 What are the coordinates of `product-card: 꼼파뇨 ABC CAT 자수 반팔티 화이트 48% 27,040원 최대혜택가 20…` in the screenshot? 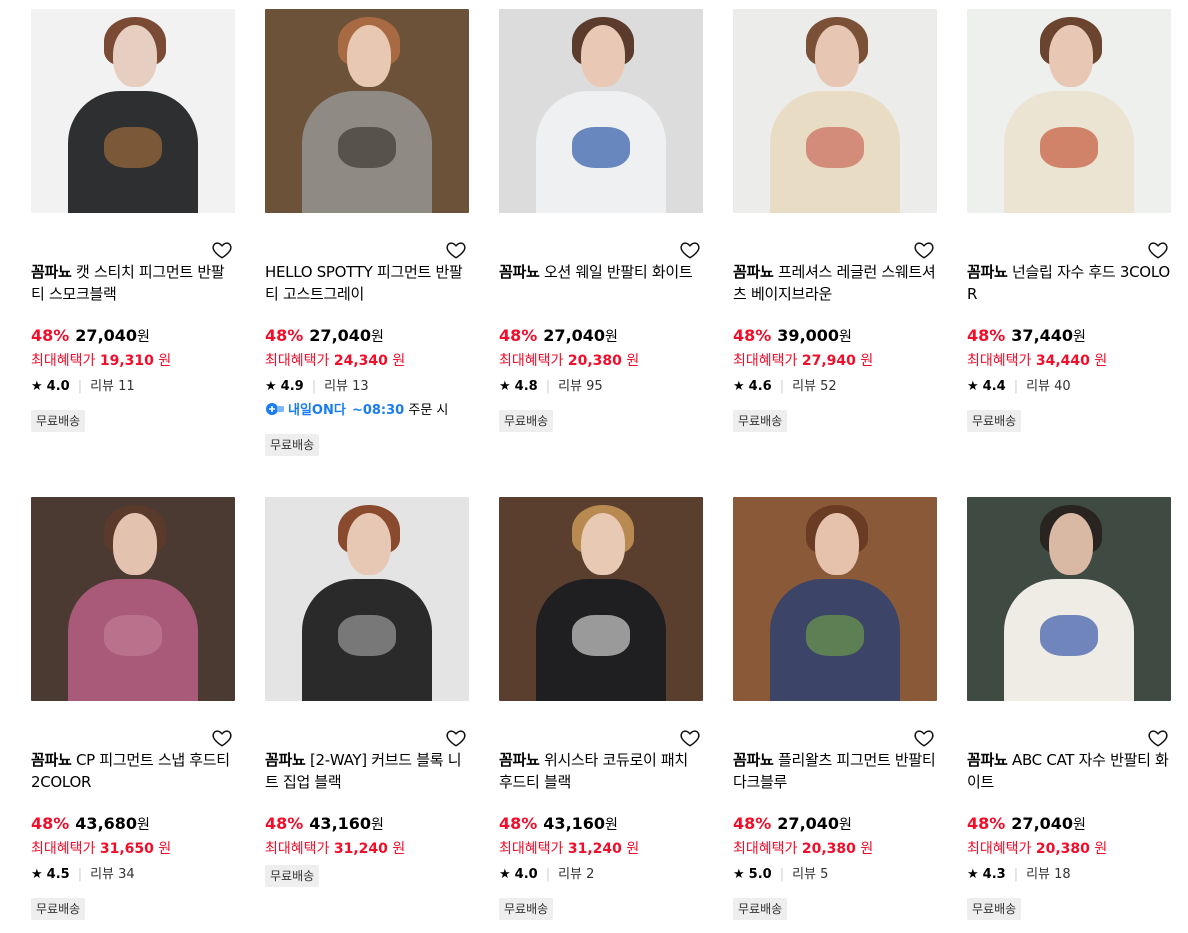 It's located at (1069, 712).